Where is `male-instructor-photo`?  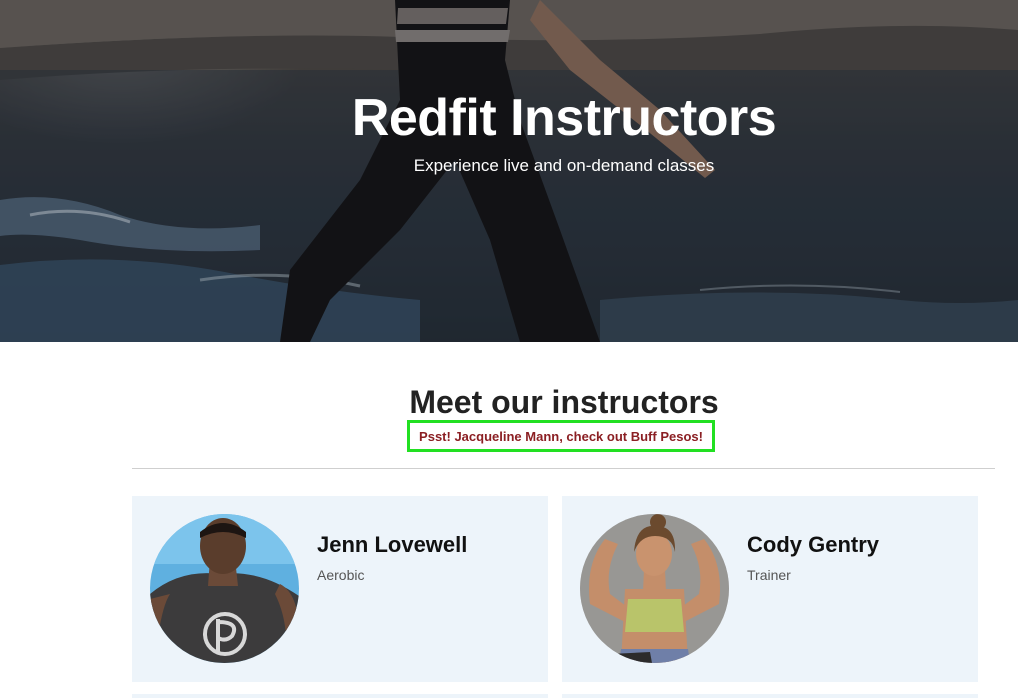
male-instructor-photo is located at coordinates (224, 588).